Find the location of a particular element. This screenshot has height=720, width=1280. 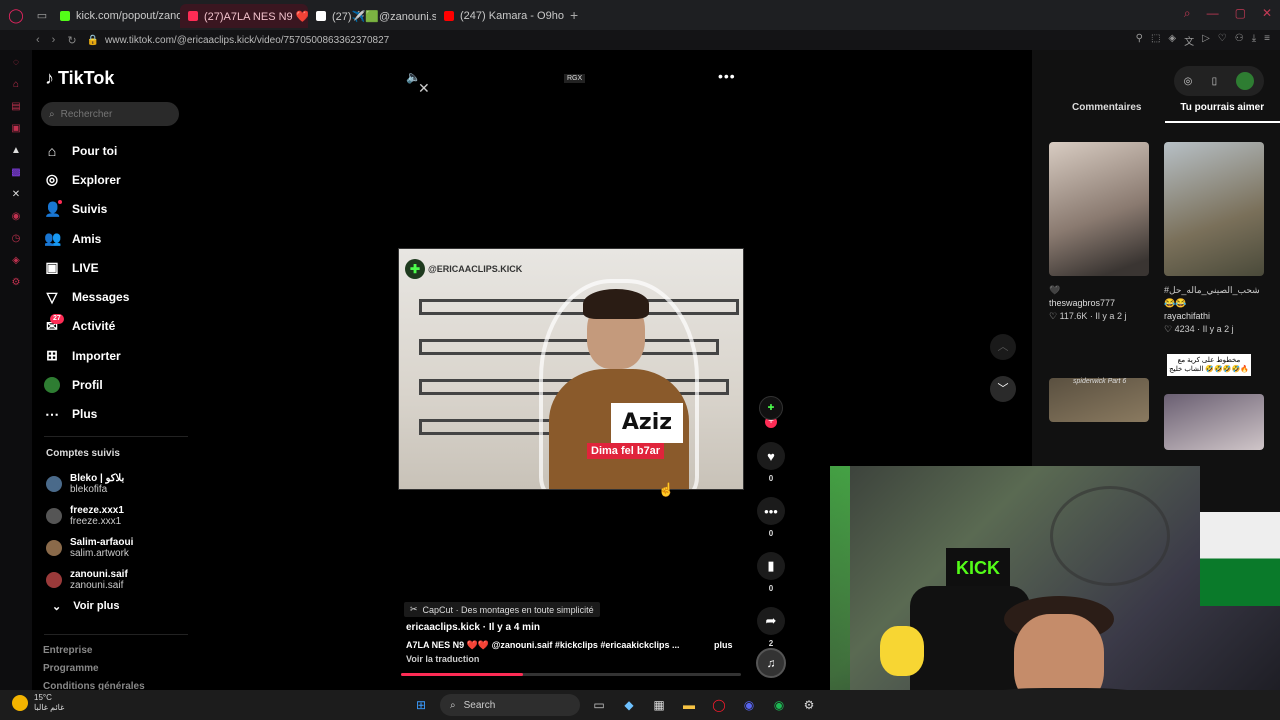

like-action: ♥ 0 is located at coordinates (771, 462).